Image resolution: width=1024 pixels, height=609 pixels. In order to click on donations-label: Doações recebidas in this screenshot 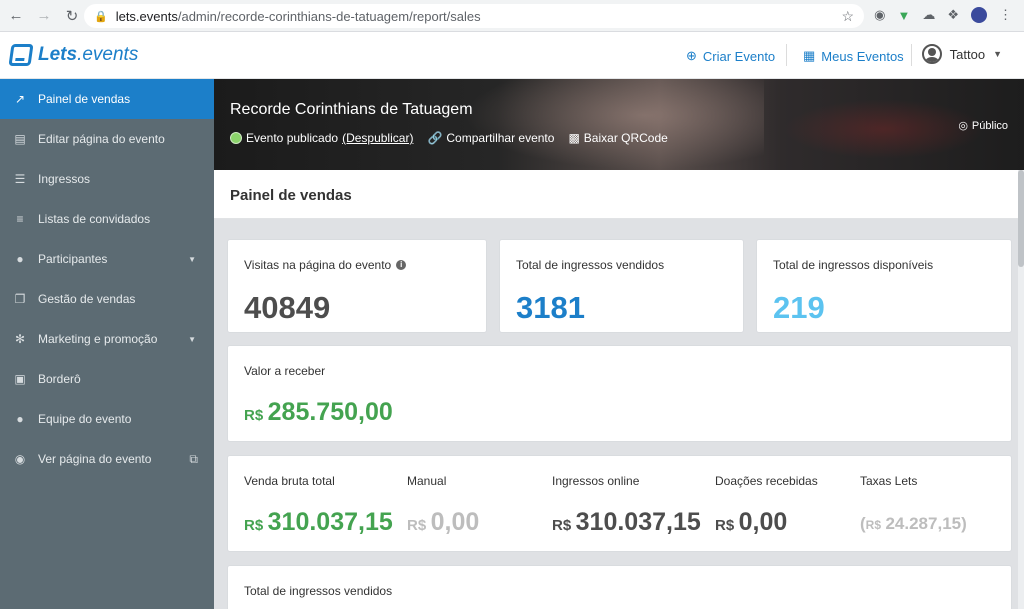, I will do `click(766, 481)`.